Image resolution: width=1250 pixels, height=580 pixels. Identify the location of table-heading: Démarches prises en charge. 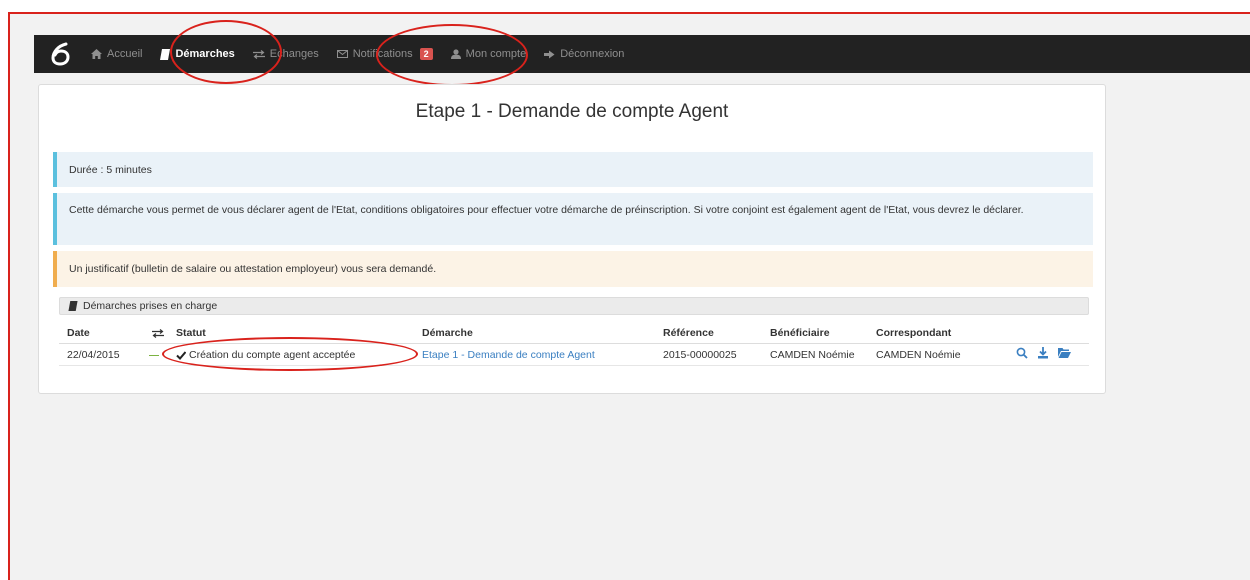
(574, 306).